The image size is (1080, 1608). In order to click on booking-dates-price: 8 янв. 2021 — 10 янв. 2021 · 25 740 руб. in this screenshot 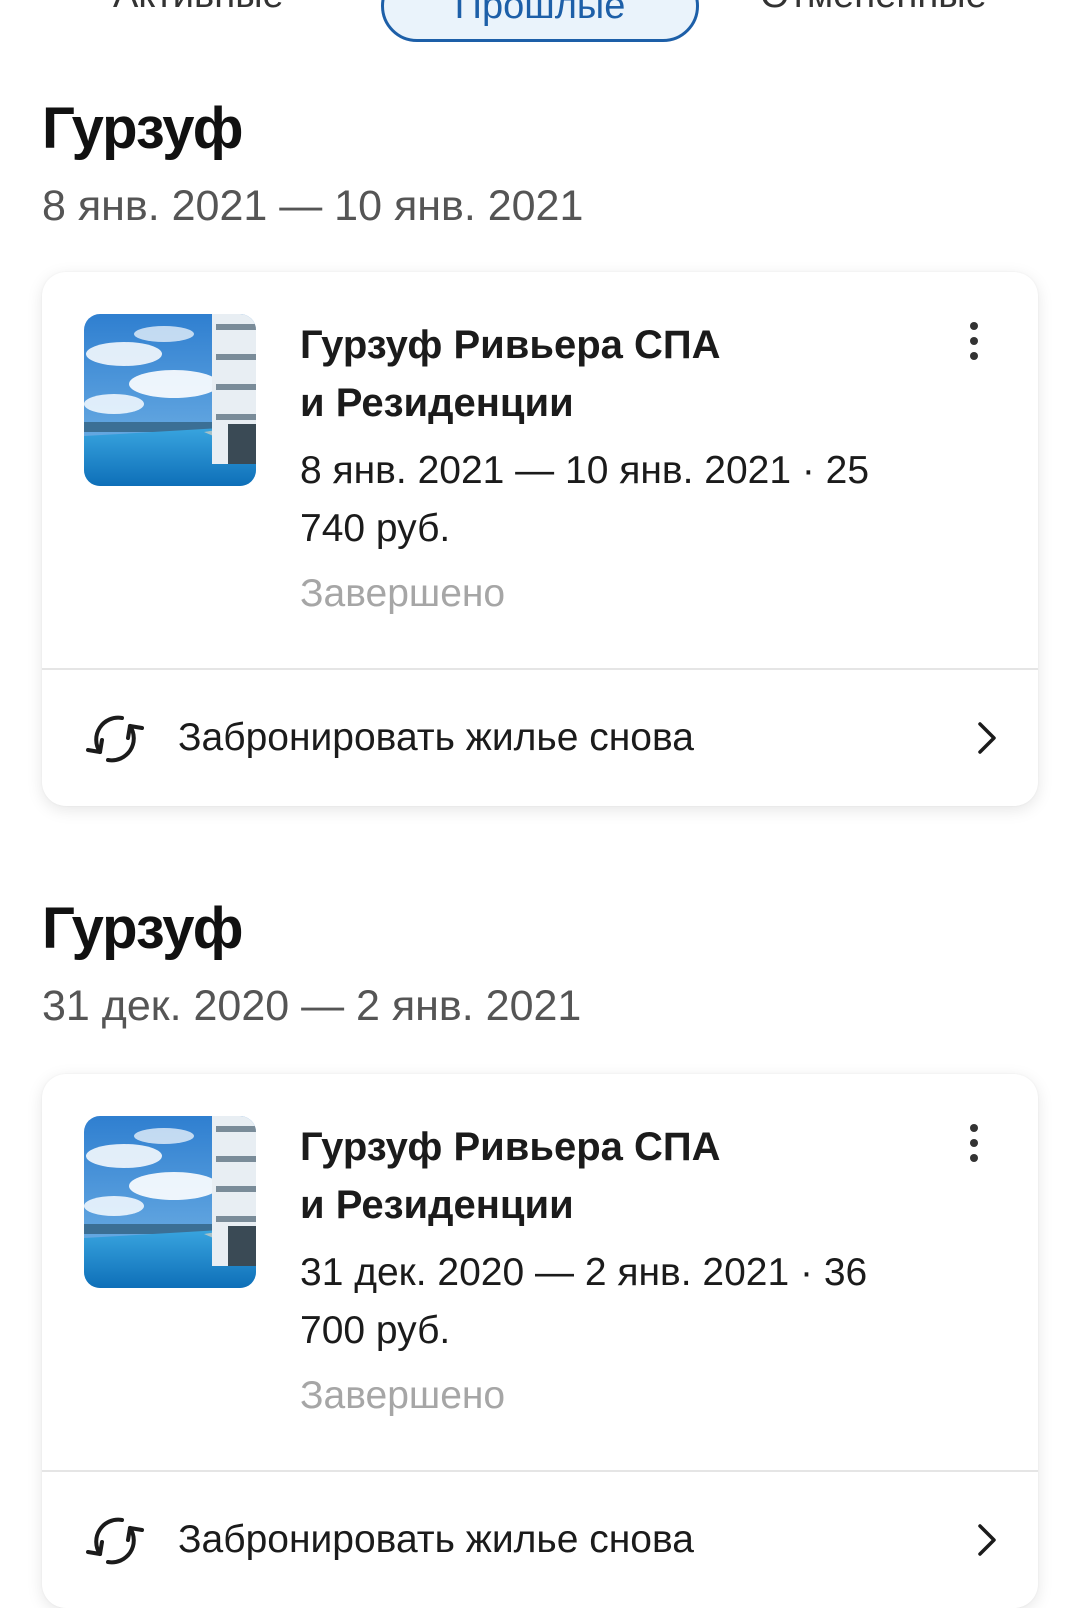, I will do `click(585, 499)`.